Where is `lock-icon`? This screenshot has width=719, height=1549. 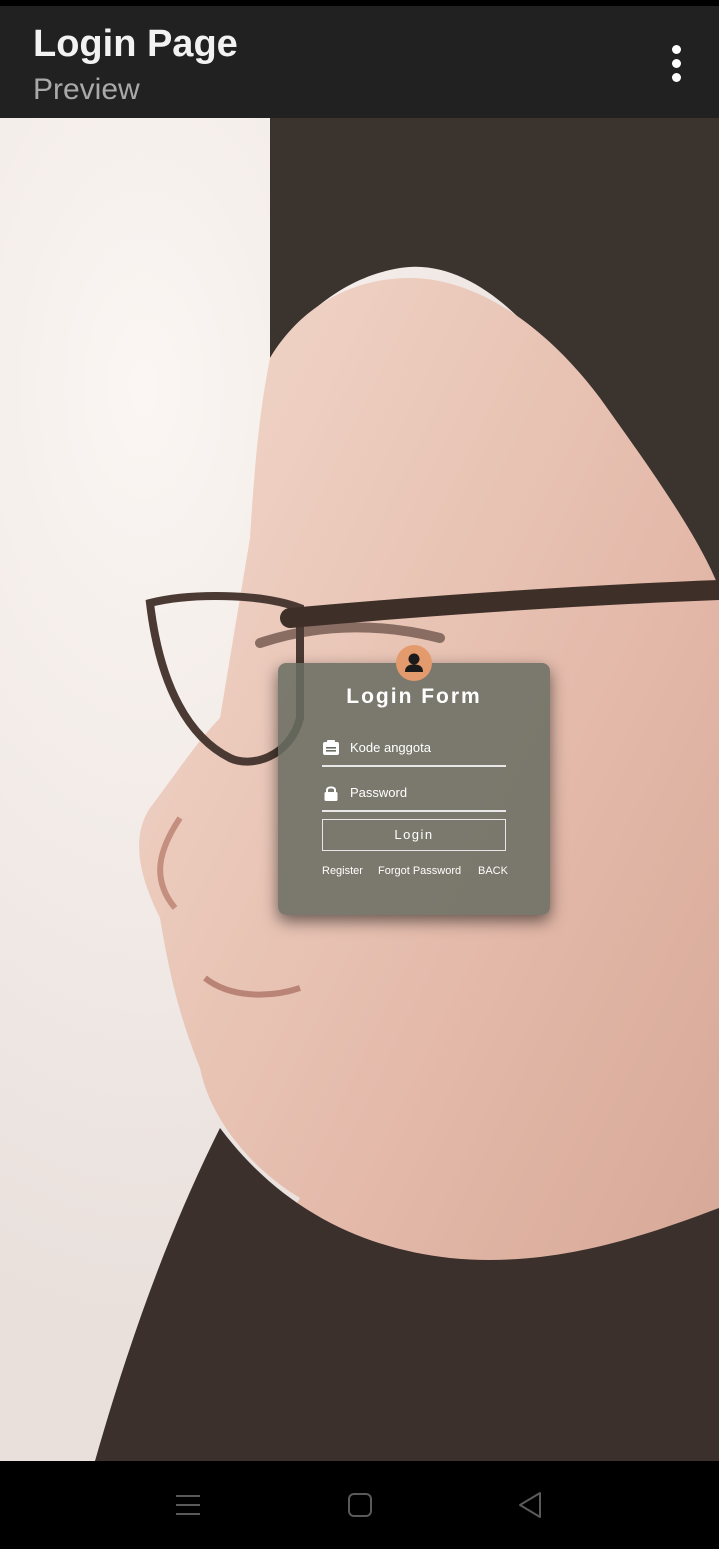
lock-icon is located at coordinates (331, 793).